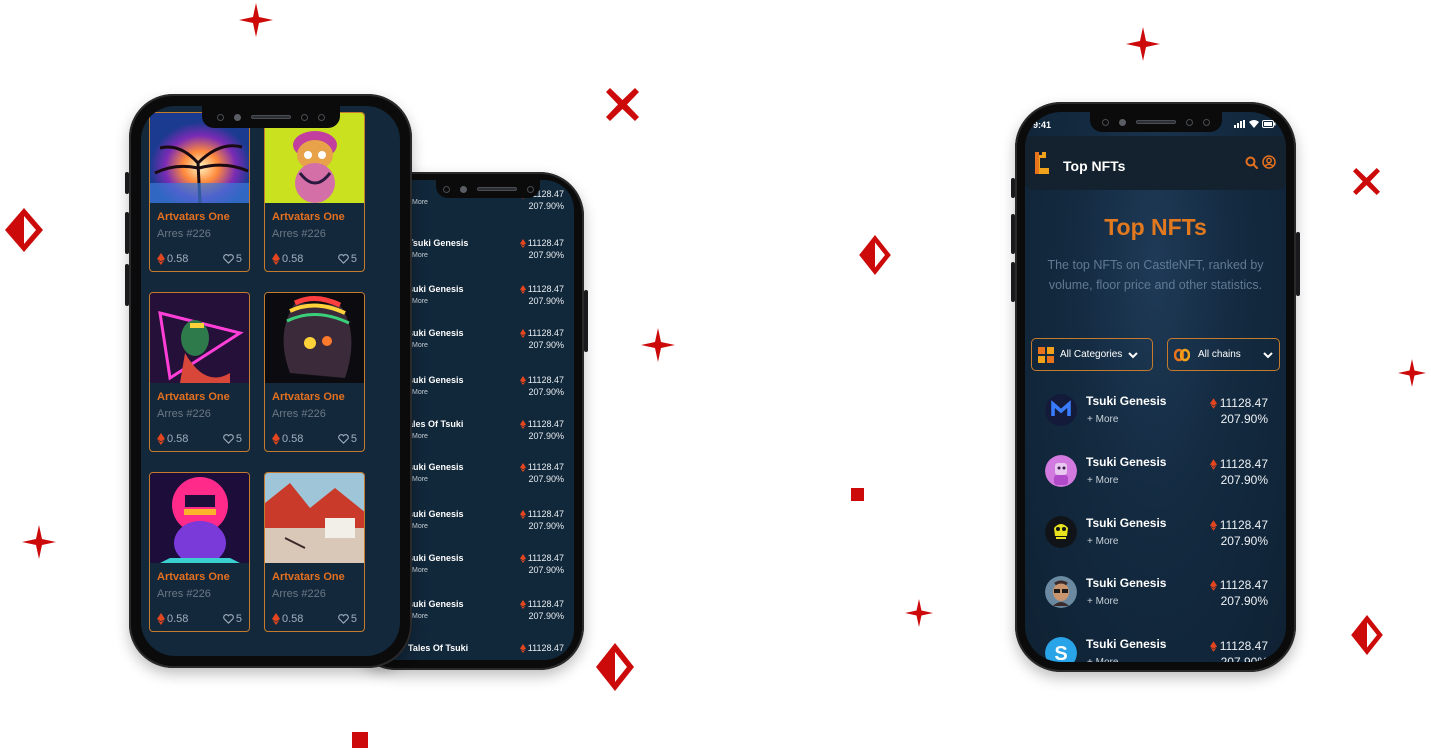  Describe the element at coordinates (1094, 166) in the screenshot. I see `header-title: Top NFTs` at that location.